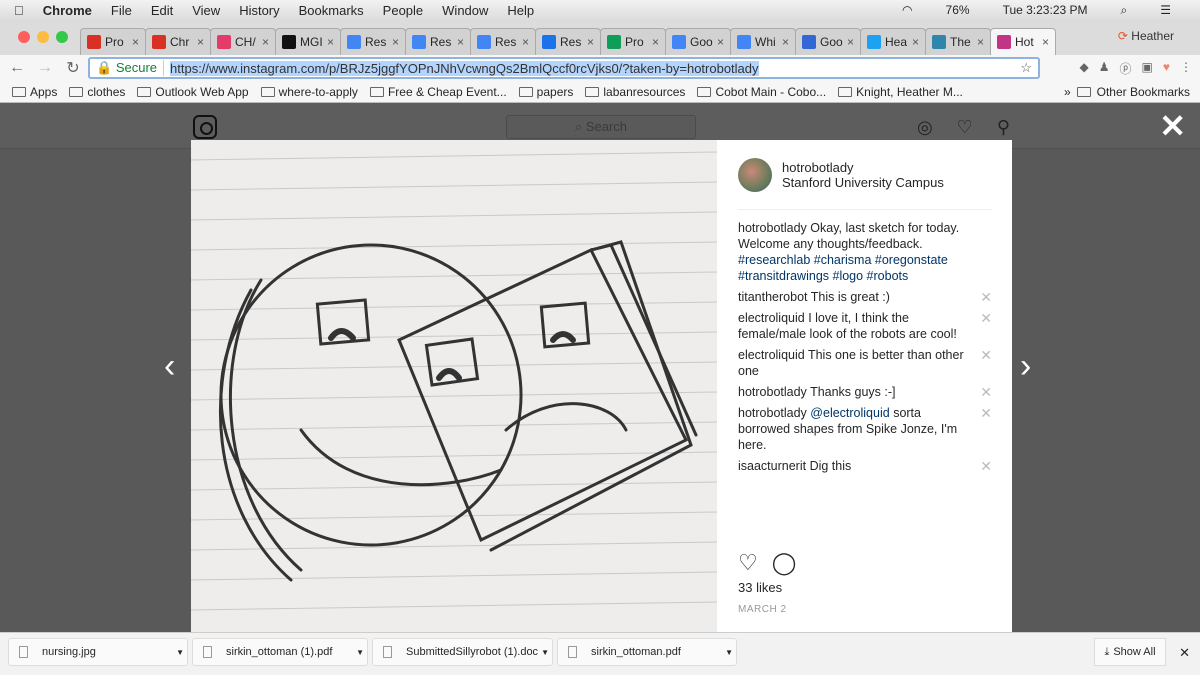  I want to click on previous-post-arrow-icon: ‹, so click(169, 366).